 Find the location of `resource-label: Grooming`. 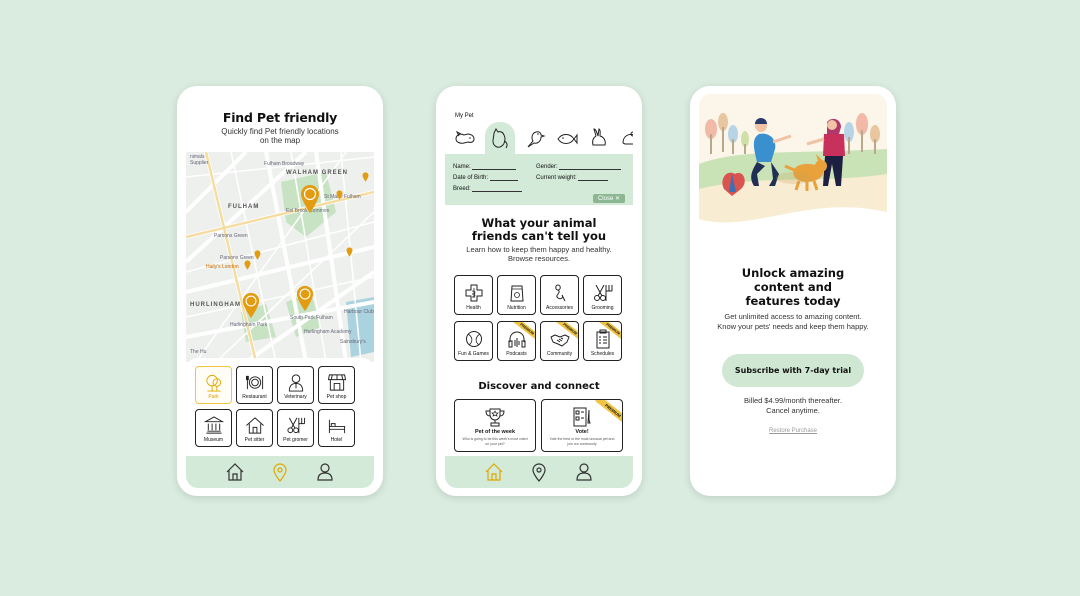

resource-label: Grooming is located at coordinates (602, 308).